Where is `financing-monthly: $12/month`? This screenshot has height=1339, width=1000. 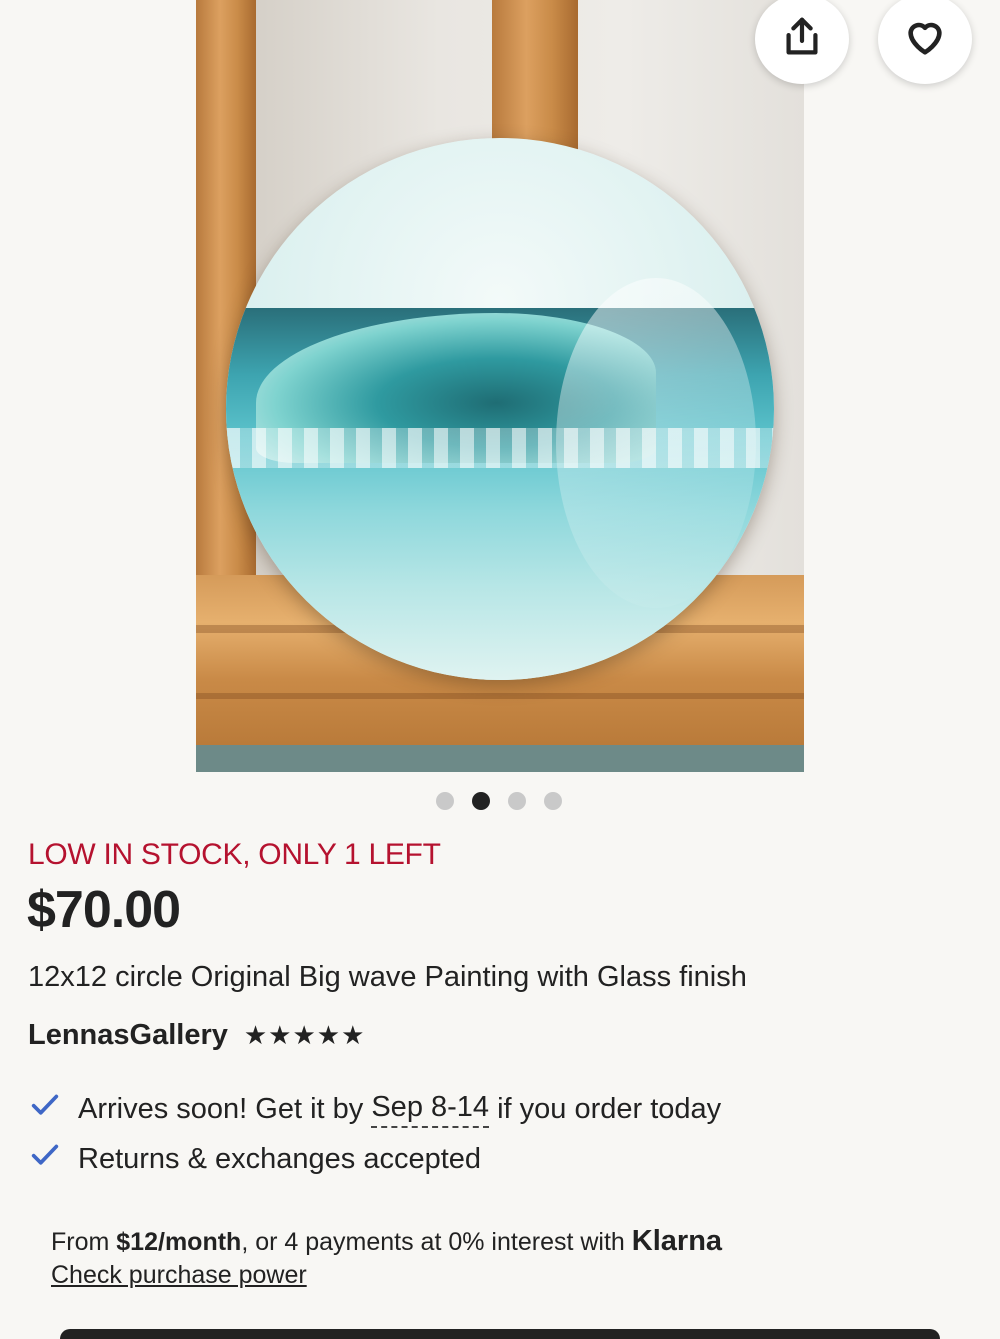 financing-monthly: $12/month is located at coordinates (179, 1242).